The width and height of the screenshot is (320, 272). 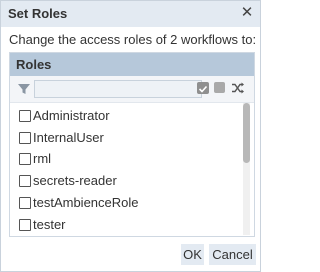 I want to click on uncheck-all-icon, so click(x=219, y=87).